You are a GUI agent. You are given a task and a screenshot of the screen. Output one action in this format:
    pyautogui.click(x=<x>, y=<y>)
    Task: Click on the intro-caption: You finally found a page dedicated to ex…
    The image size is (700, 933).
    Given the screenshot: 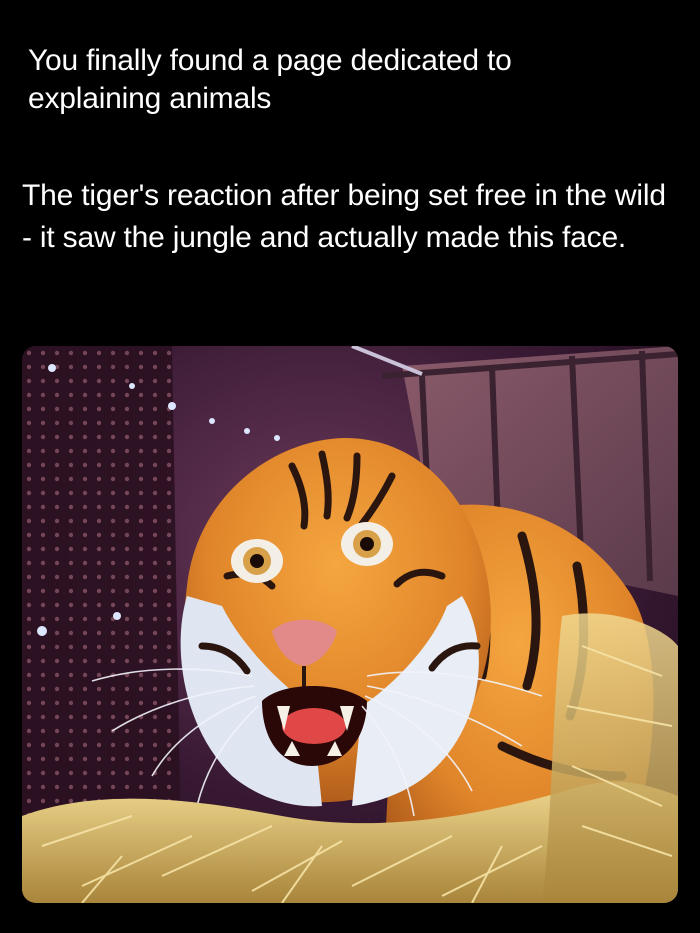 What is the action you would take?
    pyautogui.click(x=270, y=79)
    